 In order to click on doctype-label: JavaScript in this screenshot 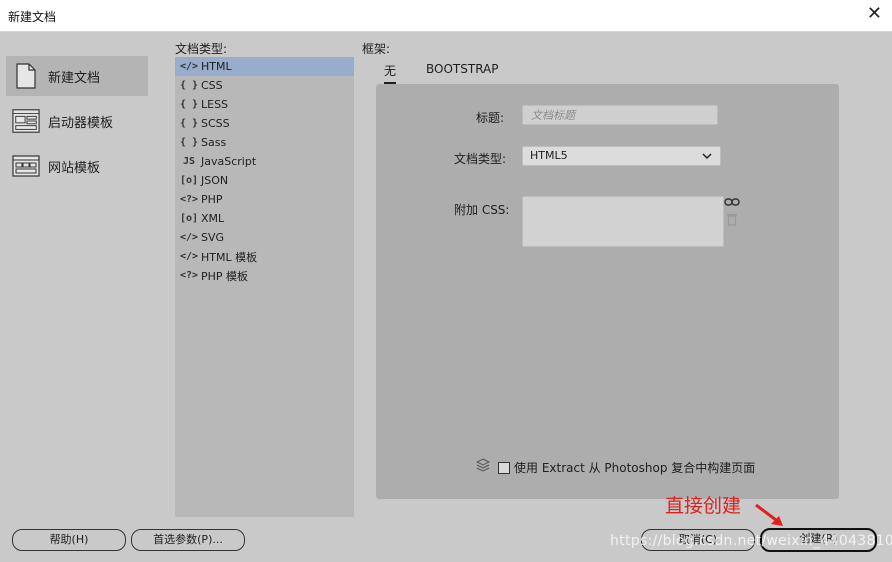, I will do `click(229, 161)`.